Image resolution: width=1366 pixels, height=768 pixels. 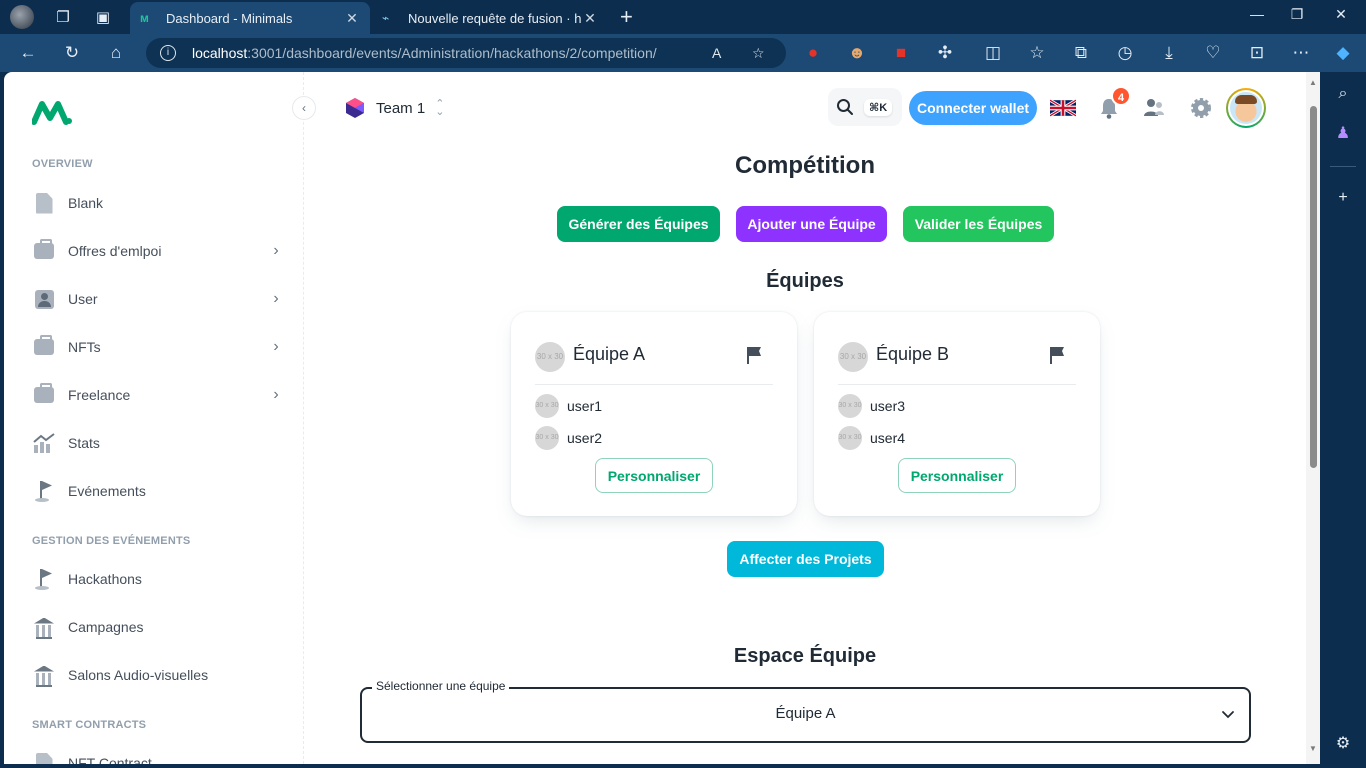 What do you see at coordinates (1201, 108) in the screenshot?
I see `settings-gear-icon` at bounding box center [1201, 108].